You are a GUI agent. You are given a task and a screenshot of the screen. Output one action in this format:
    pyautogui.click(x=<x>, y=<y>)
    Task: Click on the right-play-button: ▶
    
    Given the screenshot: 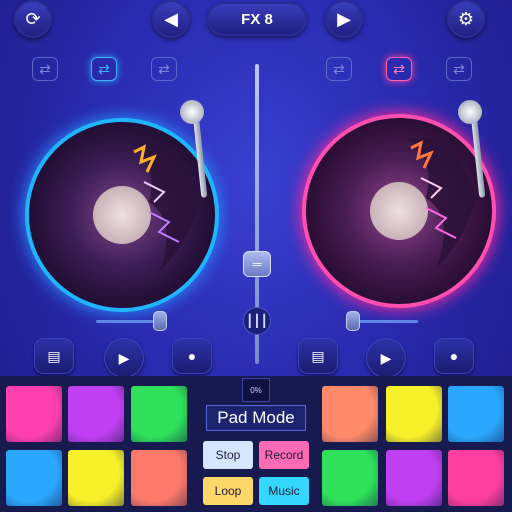 What is the action you would take?
    pyautogui.click(x=386, y=358)
    